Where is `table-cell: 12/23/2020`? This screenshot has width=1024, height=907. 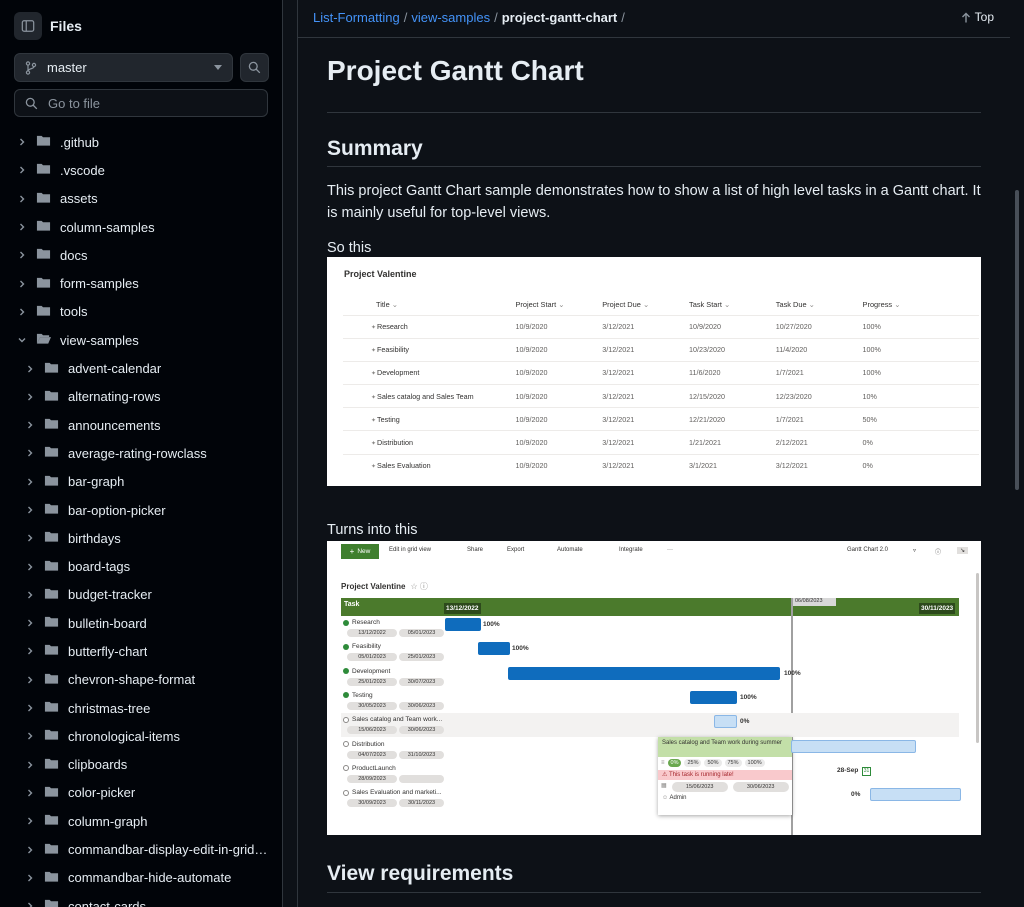
table-cell: 12/23/2020 is located at coordinates (819, 396).